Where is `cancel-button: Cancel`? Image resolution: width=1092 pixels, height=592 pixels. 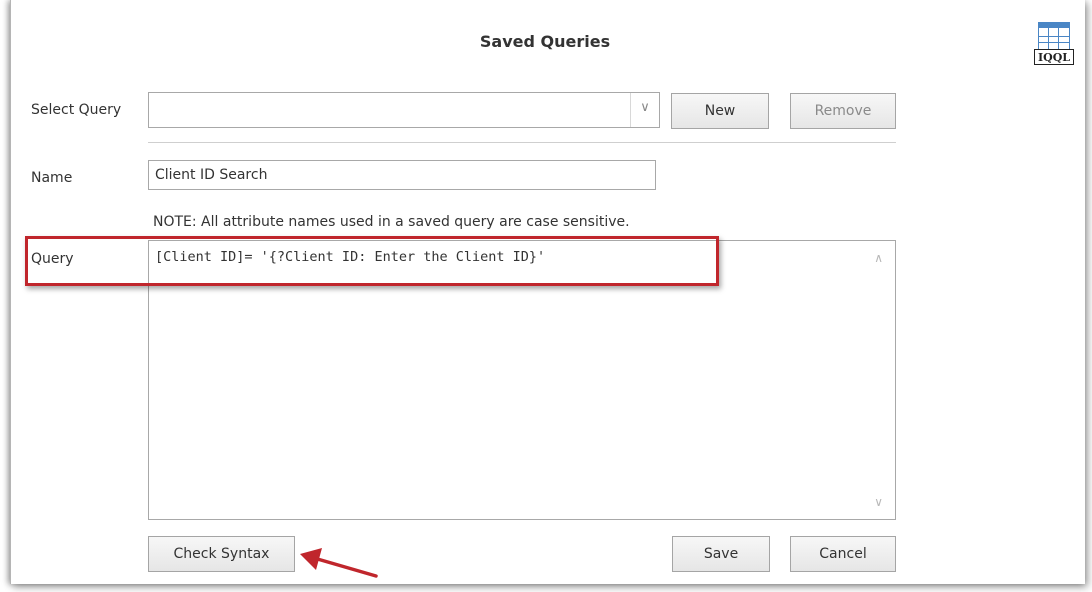 cancel-button: Cancel is located at coordinates (843, 554).